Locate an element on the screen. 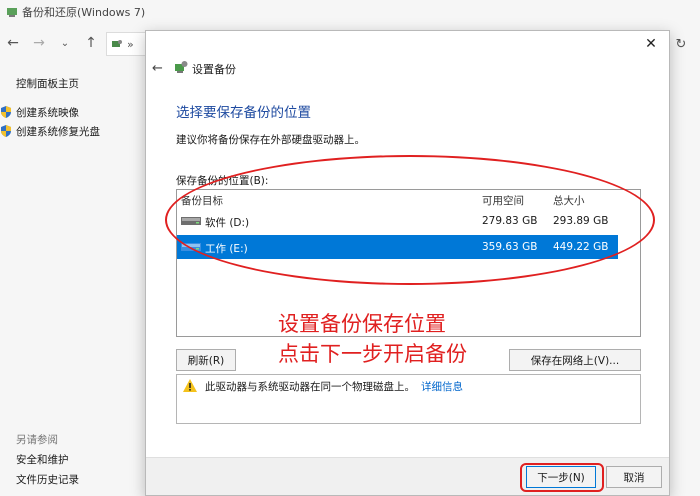 The width and height of the screenshot is (700, 496). window-titlebar: 备份和还原(Windows 7) is located at coordinates (350, 12).